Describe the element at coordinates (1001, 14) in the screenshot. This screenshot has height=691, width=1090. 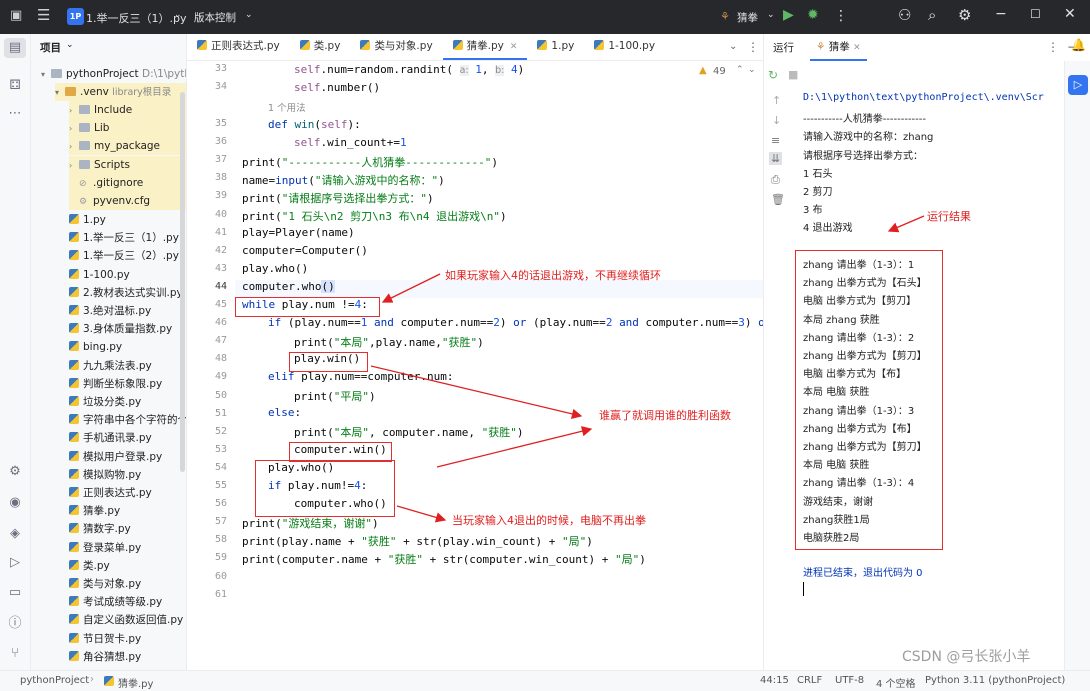
I see `minimize-icon: −` at that location.